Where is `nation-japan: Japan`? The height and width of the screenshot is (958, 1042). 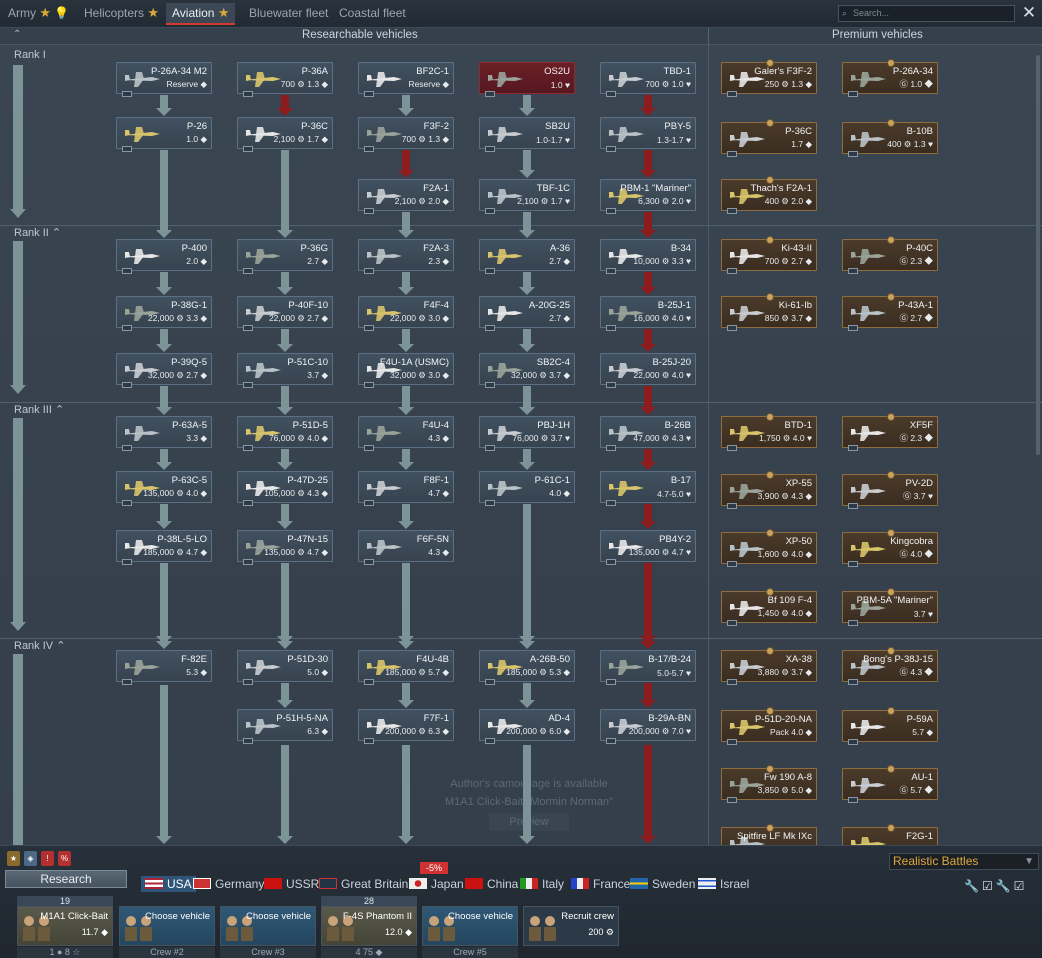
nation-japan: Japan is located at coordinates (436, 884).